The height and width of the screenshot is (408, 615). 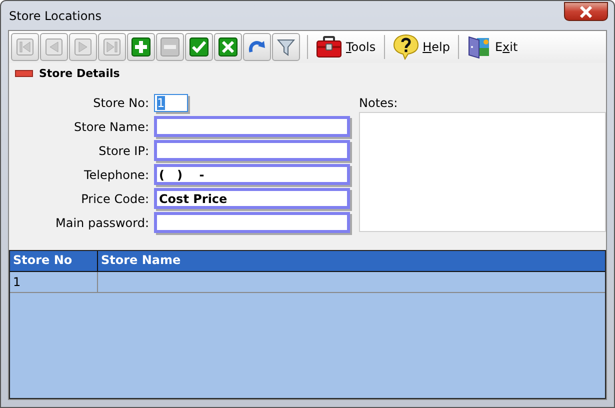 What do you see at coordinates (405, 47) in the screenshot?
I see `question-bubble-icon` at bounding box center [405, 47].